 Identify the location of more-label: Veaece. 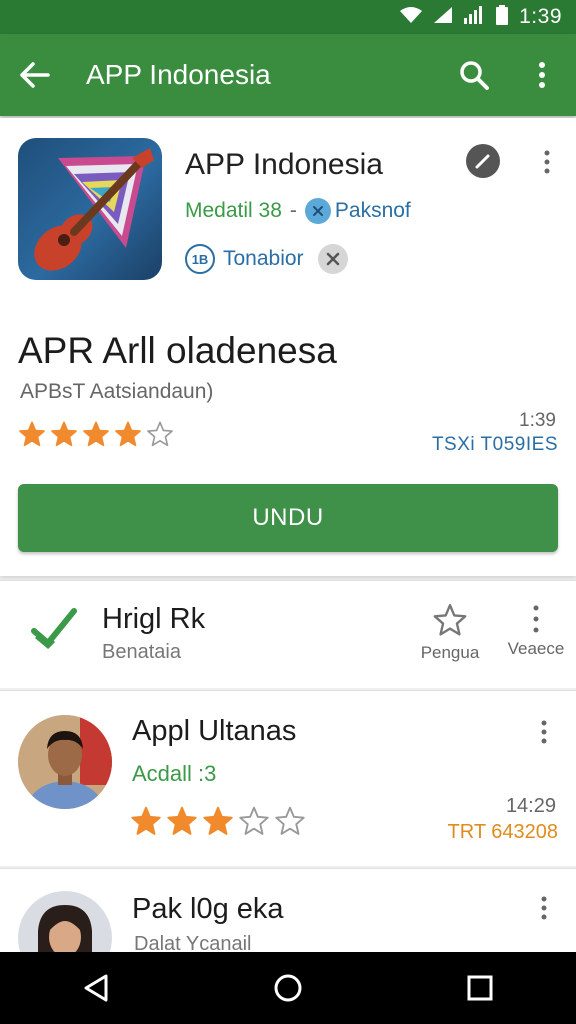
(536, 648).